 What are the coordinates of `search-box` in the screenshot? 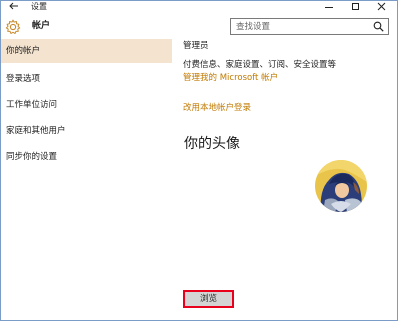 It's located at (309, 26).